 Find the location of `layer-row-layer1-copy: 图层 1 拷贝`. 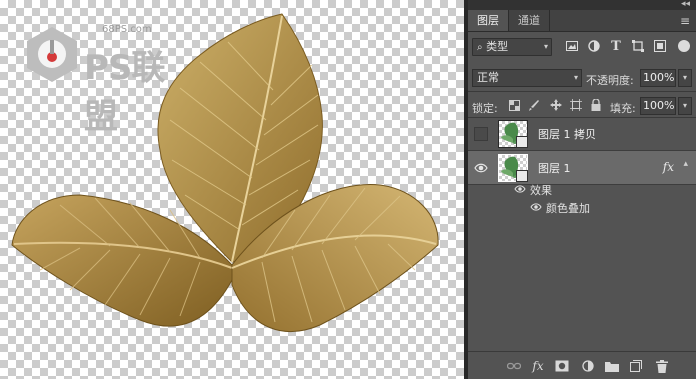

layer-row-layer1-copy: 图层 1 拷贝 is located at coordinates (582, 134).